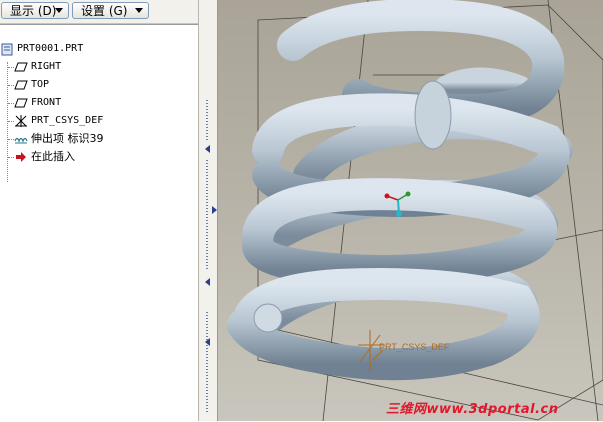 Image resolution: width=603 pixels, height=422 pixels. What do you see at coordinates (74, 103) in the screenshot?
I see `tree-item-front: FRONT` at bounding box center [74, 103].